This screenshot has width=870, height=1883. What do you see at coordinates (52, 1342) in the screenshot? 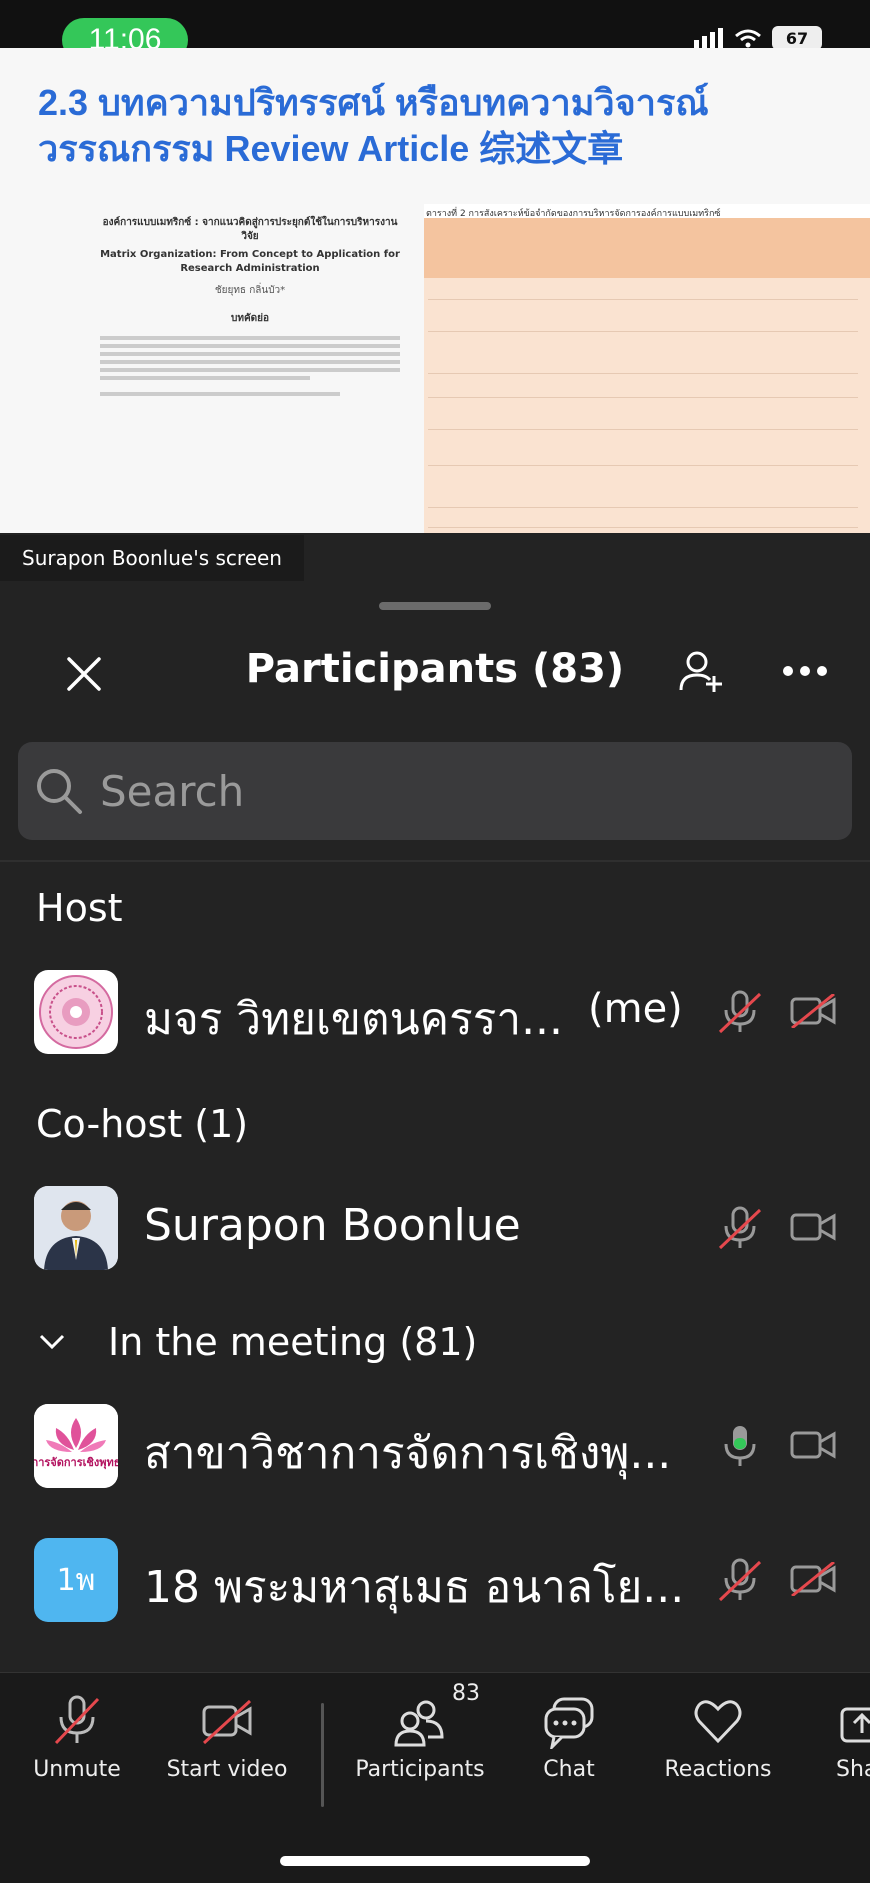
I see `chevron-down-icon` at bounding box center [52, 1342].